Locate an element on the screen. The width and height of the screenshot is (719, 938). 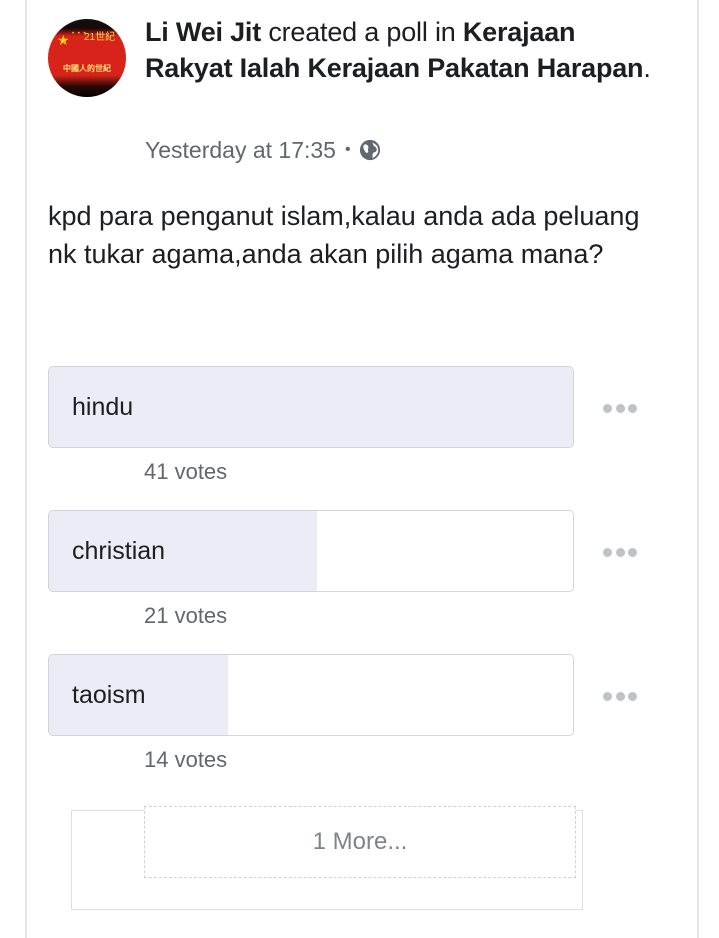
action-text: created a poll in is located at coordinates (362, 32).